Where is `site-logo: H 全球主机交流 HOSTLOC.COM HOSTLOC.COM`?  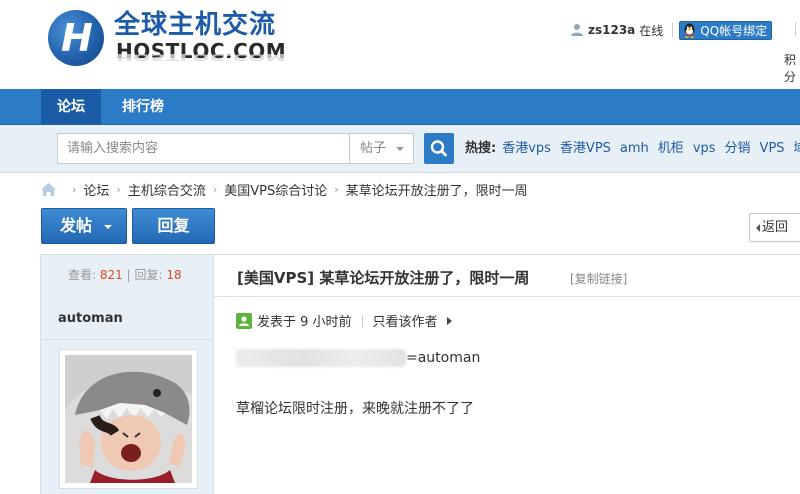
site-logo: H 全球主机交流 HOSTLOC.COM HOSTLOC.COM is located at coordinates (176, 44).